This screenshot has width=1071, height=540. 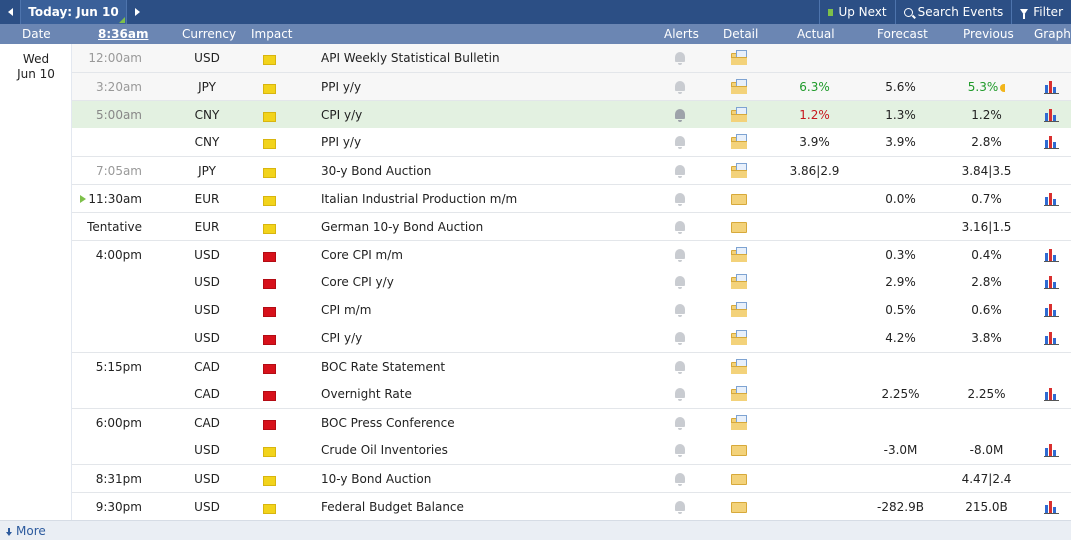 I want to click on event-title: Core CPI y/y, so click(x=357, y=282).